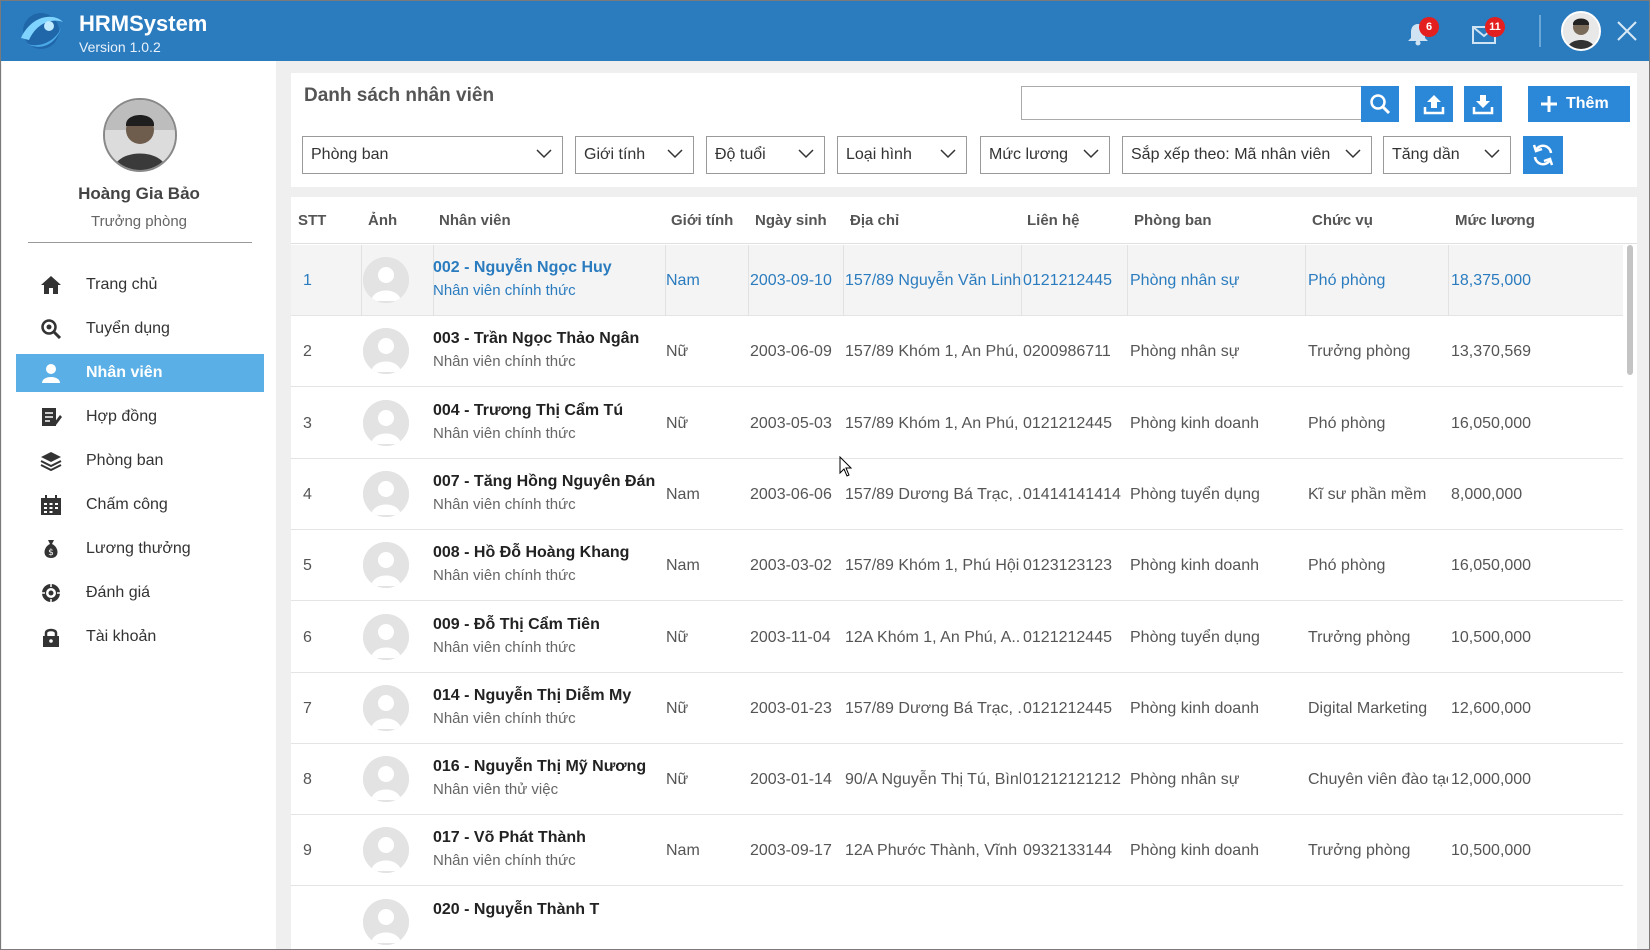  I want to click on cell-salary: 12,000,000, so click(1491, 780).